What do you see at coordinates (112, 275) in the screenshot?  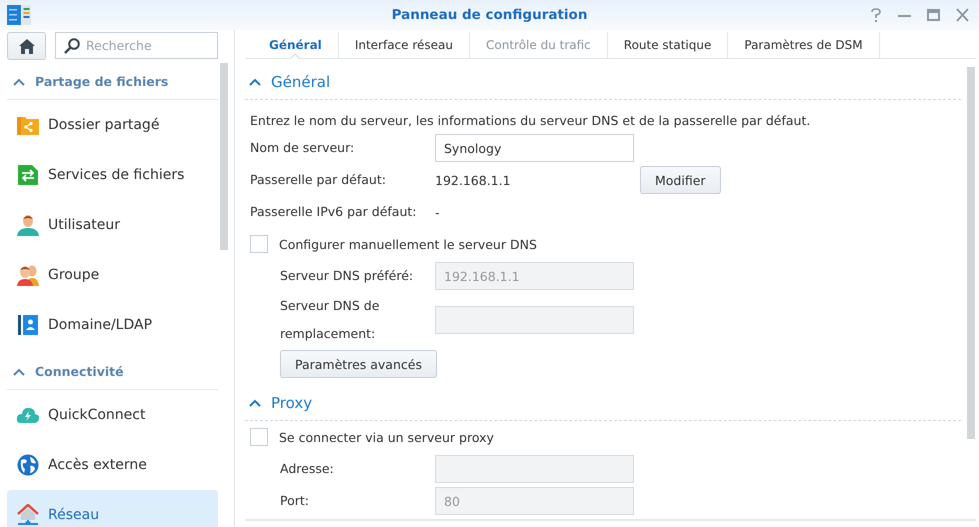 I see `sidebar-item: Groupe` at bounding box center [112, 275].